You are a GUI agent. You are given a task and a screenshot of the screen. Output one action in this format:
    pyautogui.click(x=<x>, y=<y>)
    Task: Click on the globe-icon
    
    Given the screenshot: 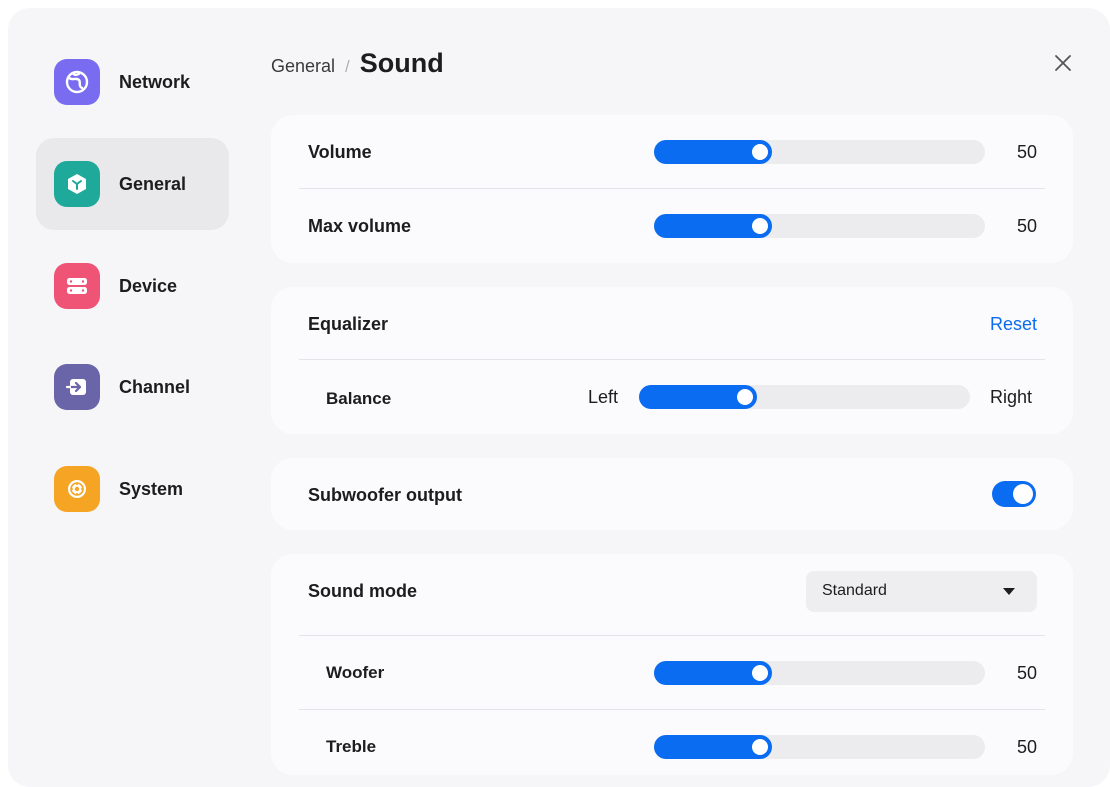 What is the action you would take?
    pyautogui.click(x=77, y=82)
    